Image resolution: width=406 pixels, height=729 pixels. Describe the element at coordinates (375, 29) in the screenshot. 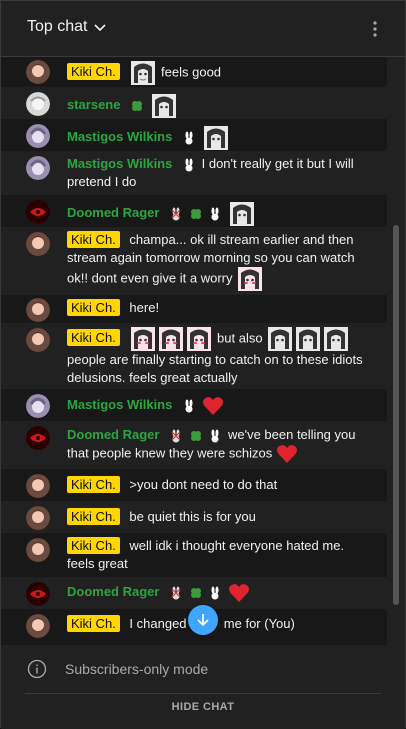

I see `kebab-menu-icon` at that location.